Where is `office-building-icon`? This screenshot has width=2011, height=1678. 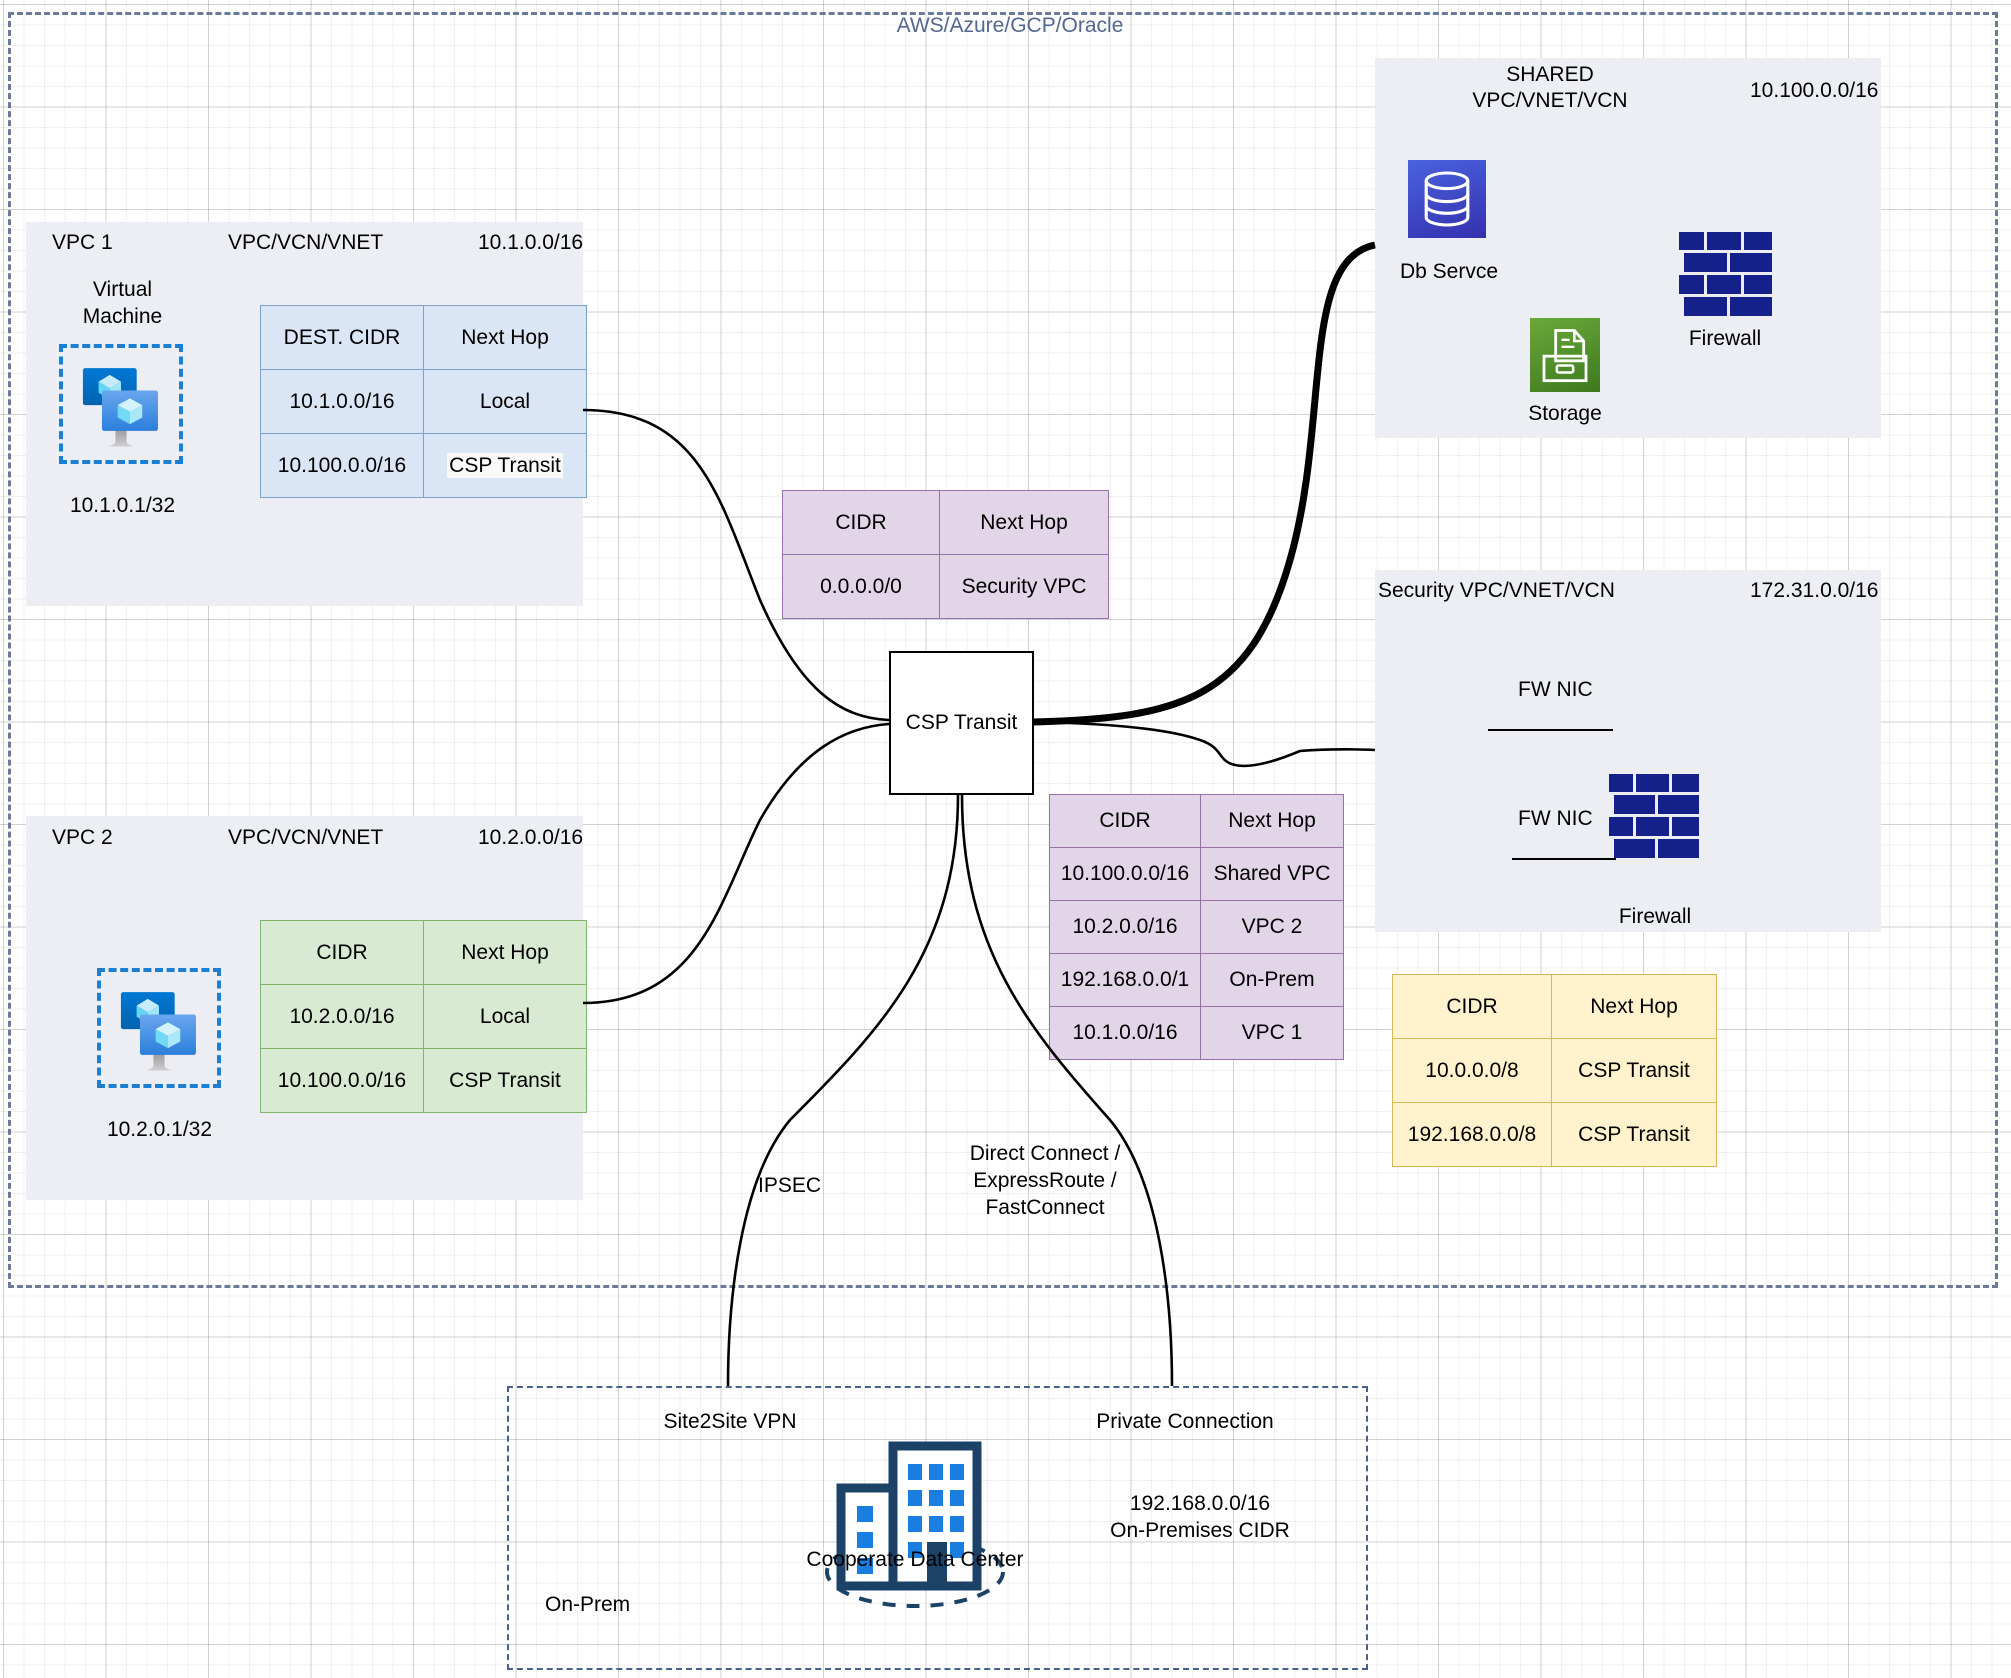
office-building-icon is located at coordinates (915, 1520).